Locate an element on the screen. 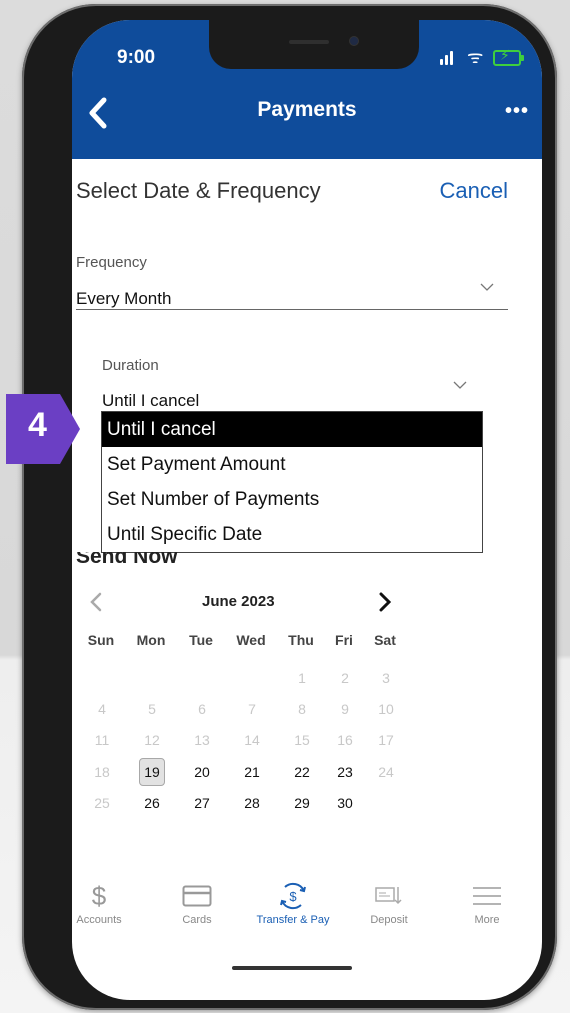 This screenshot has width=570, height=1013. step-number: 4 is located at coordinates (37, 425).